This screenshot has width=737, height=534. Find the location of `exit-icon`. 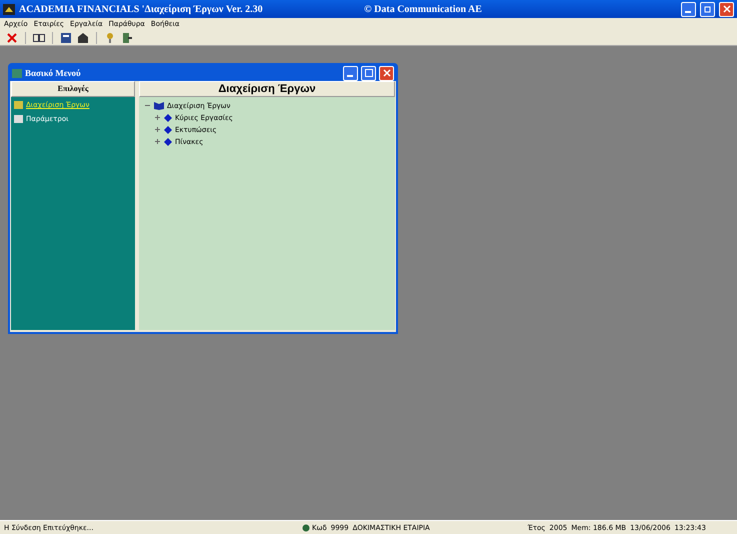

exit-icon is located at coordinates (127, 37).